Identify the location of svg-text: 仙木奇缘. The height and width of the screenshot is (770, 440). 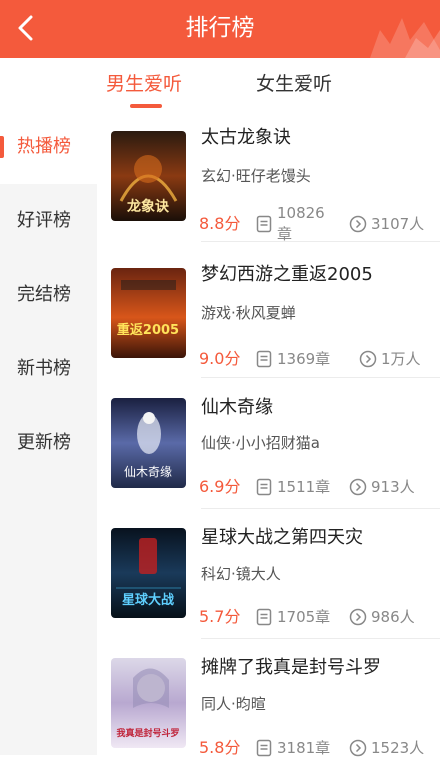
(148, 472).